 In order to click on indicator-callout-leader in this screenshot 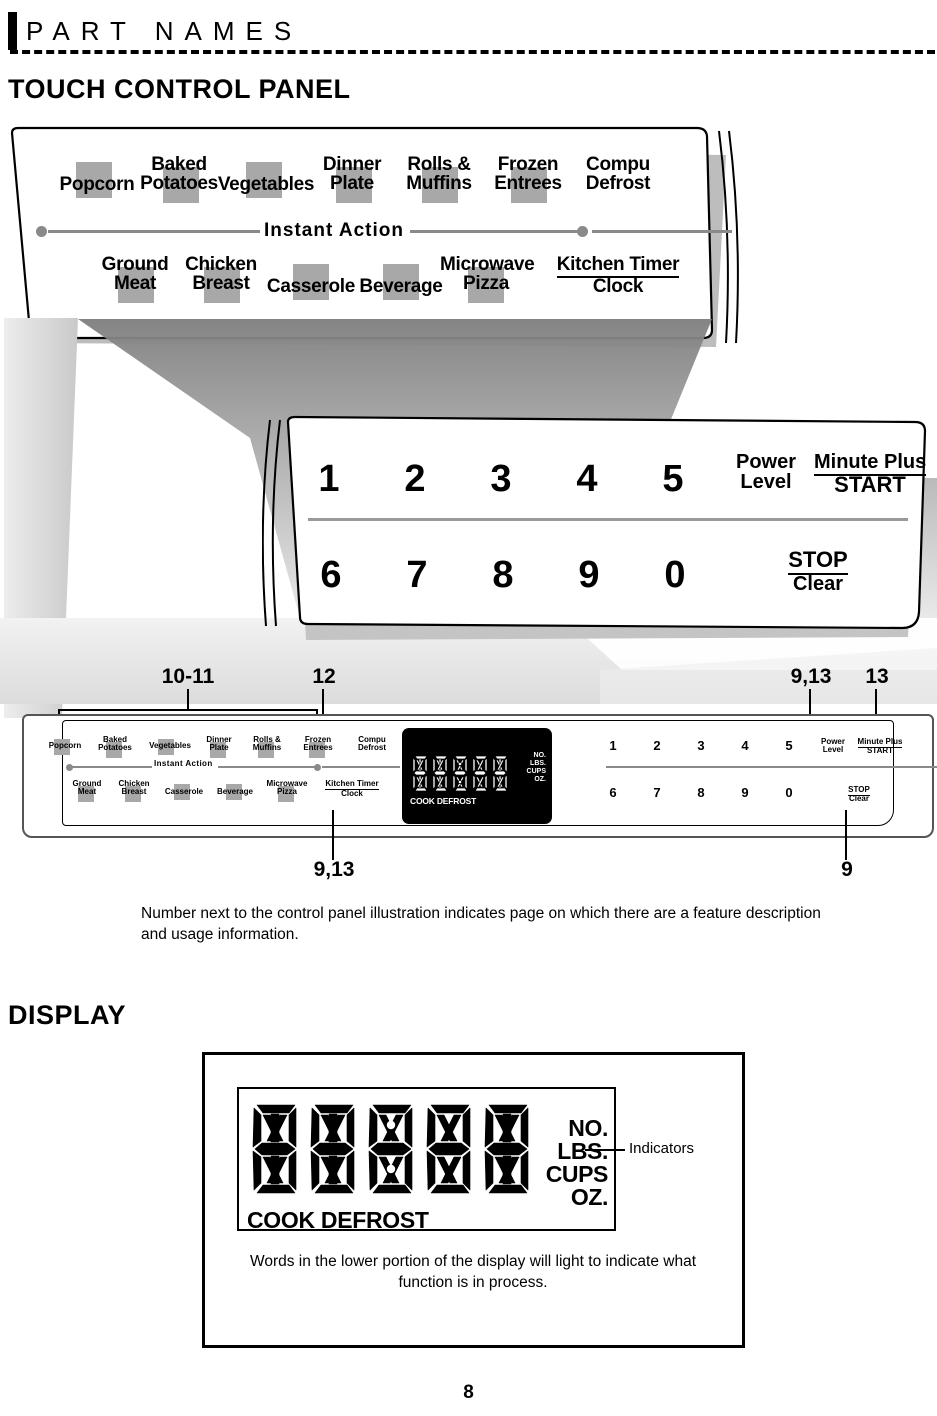, I will do `click(605, 1150)`.